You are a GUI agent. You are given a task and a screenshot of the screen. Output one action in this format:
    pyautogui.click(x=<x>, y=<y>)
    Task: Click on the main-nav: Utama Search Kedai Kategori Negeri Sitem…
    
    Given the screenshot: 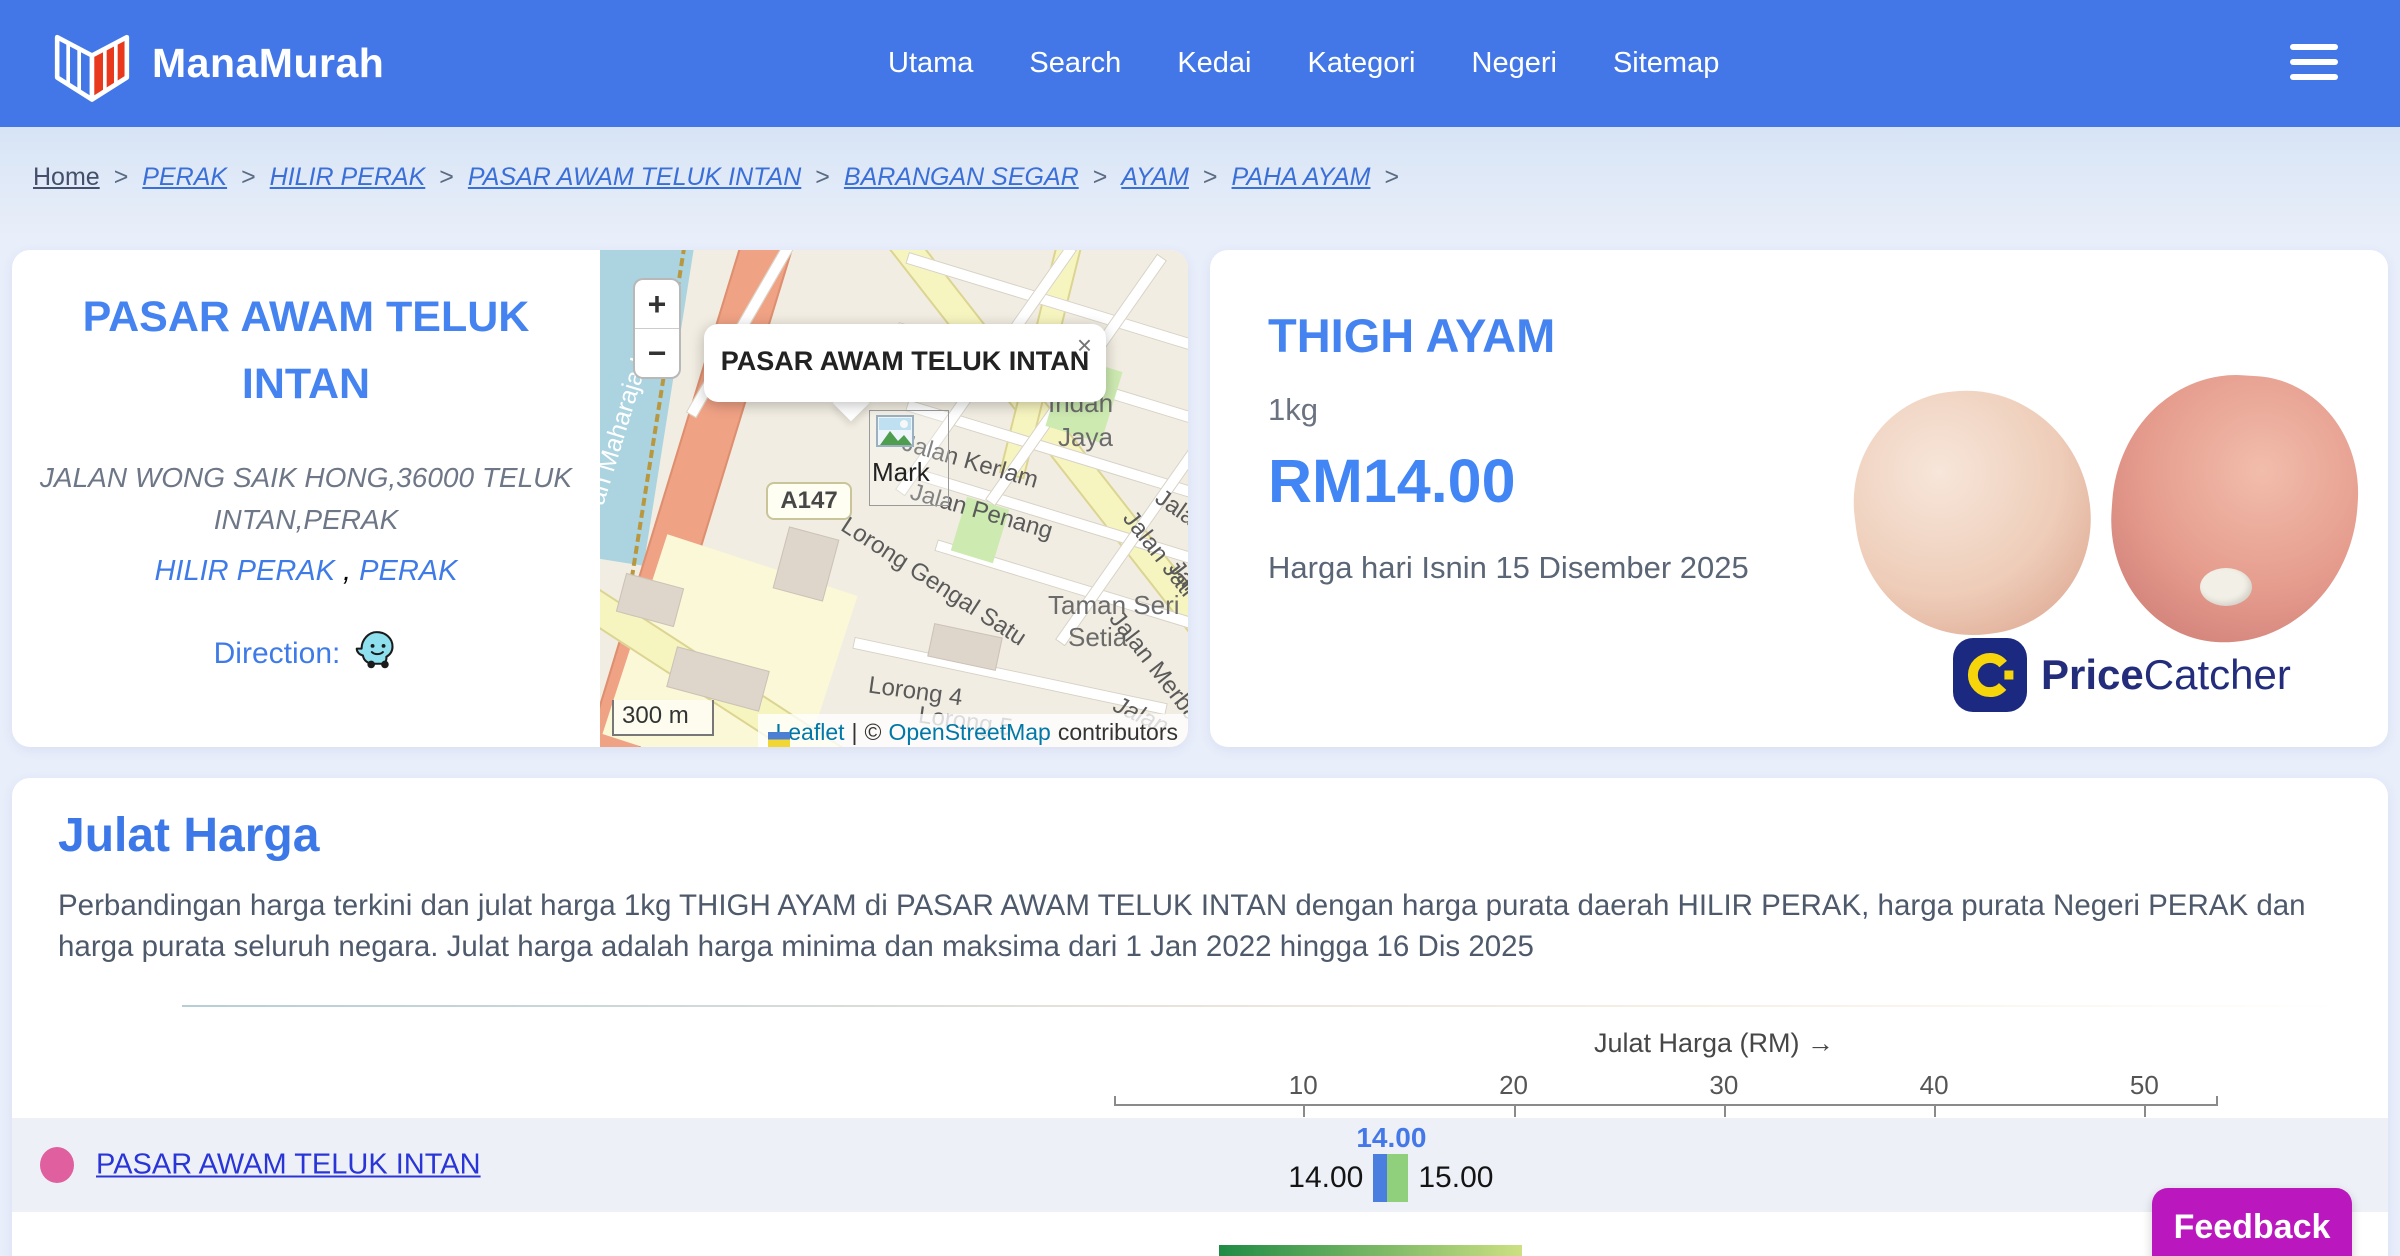 What is the action you would take?
    pyautogui.click(x=1303, y=63)
    